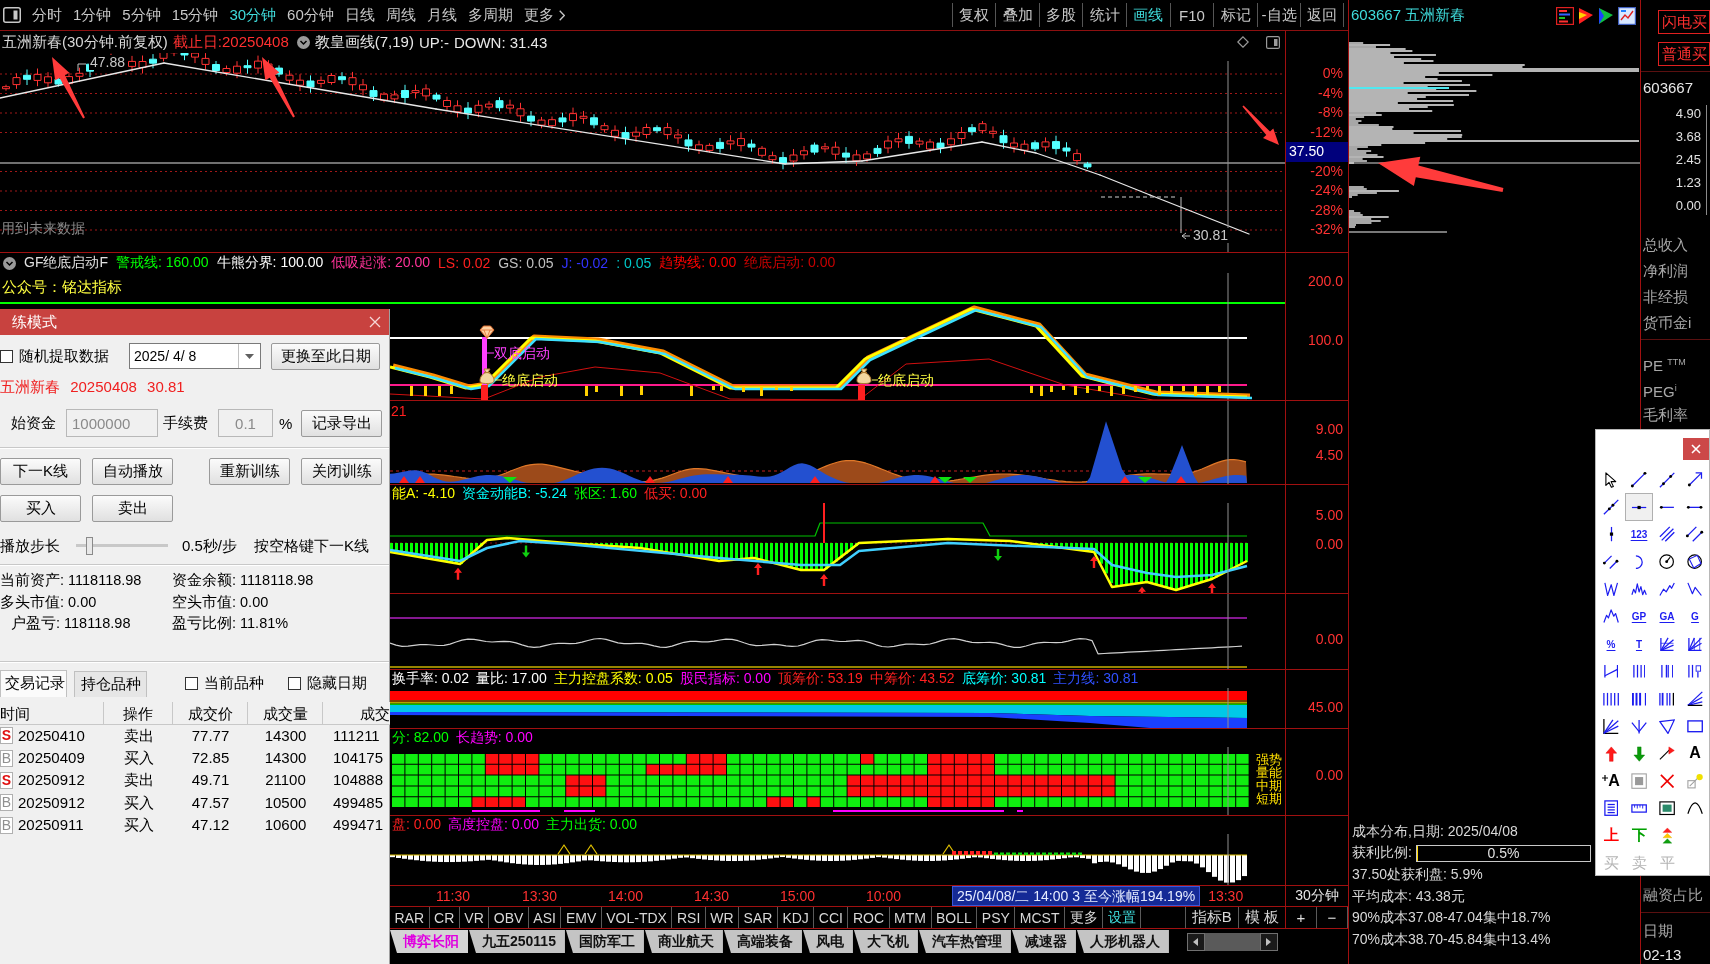 The width and height of the screenshot is (1710, 964). Describe the element at coordinates (509, 917) in the screenshot. I see `indicator-tab: OBV` at that location.